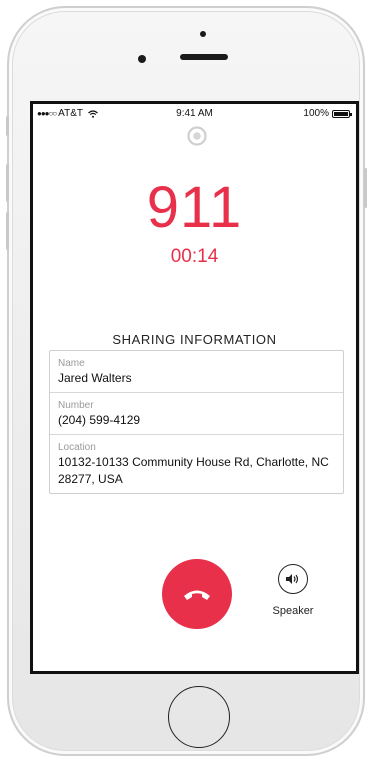 The image size is (372, 762). Describe the element at coordinates (365, 188) in the screenshot. I see `power-button` at that location.